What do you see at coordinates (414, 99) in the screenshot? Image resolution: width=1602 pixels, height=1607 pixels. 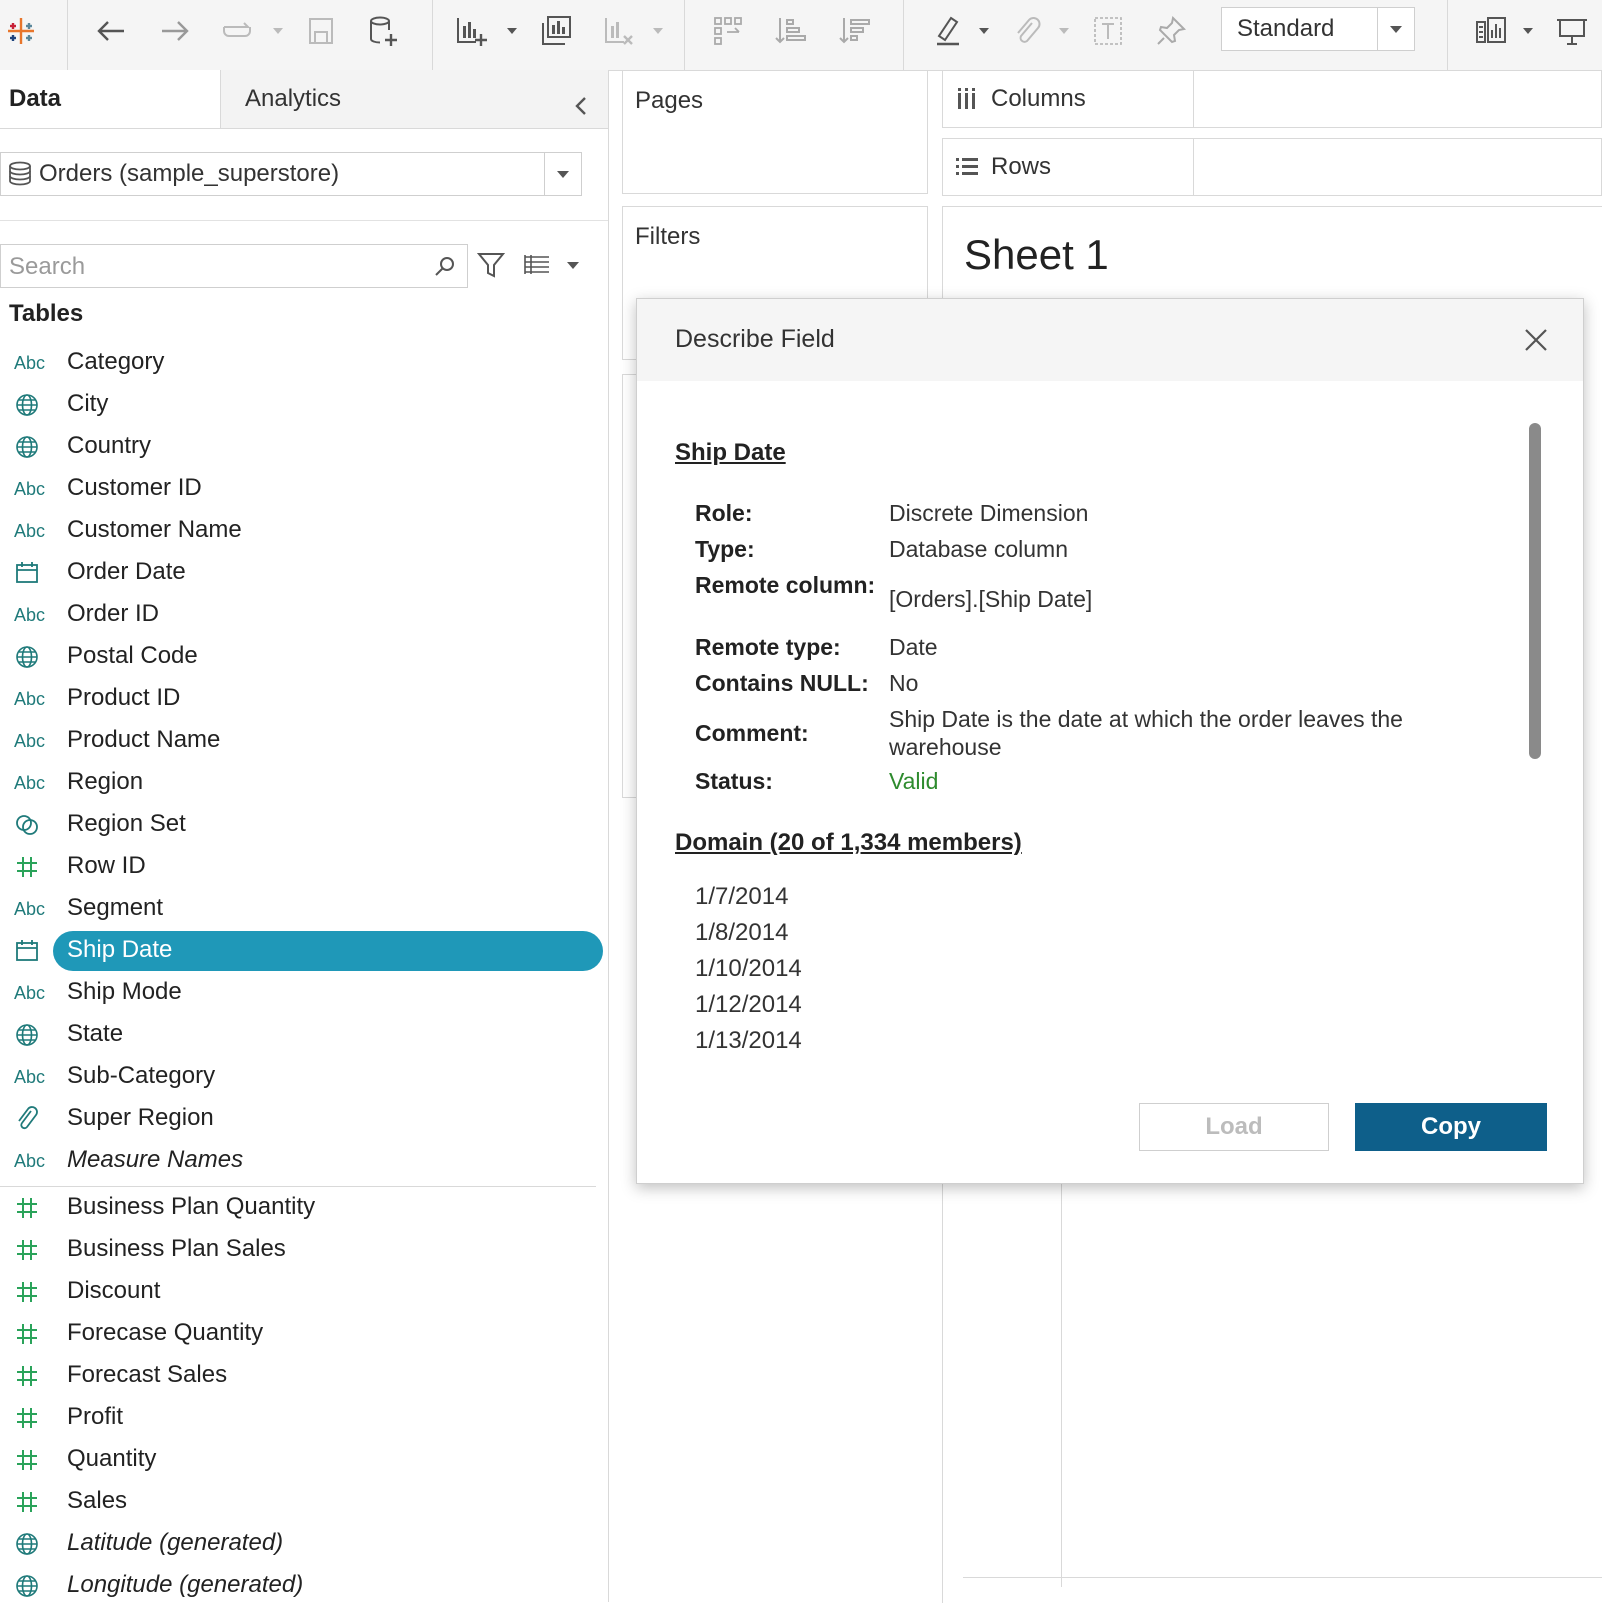 I see `tab-analytics: Analytics` at bounding box center [414, 99].